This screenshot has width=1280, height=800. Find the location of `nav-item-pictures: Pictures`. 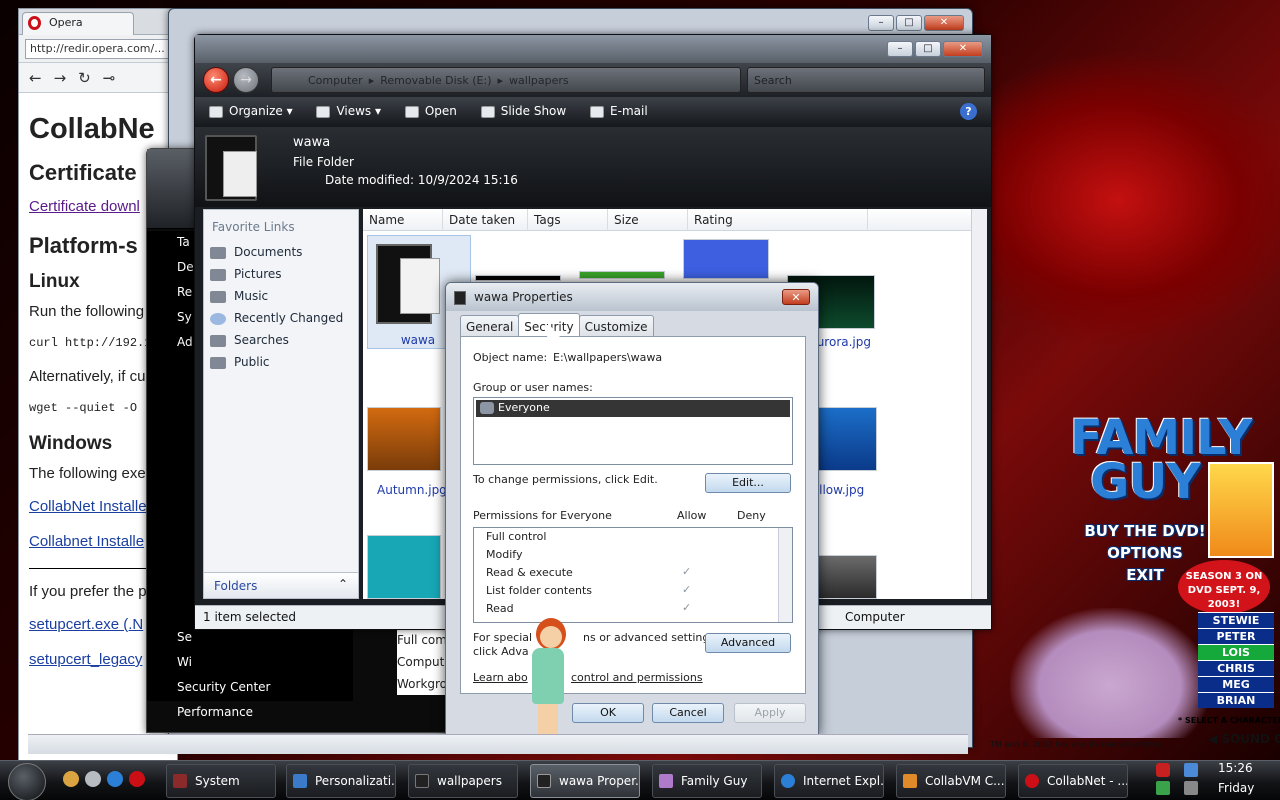

nav-item-pictures: Pictures is located at coordinates (281, 275).